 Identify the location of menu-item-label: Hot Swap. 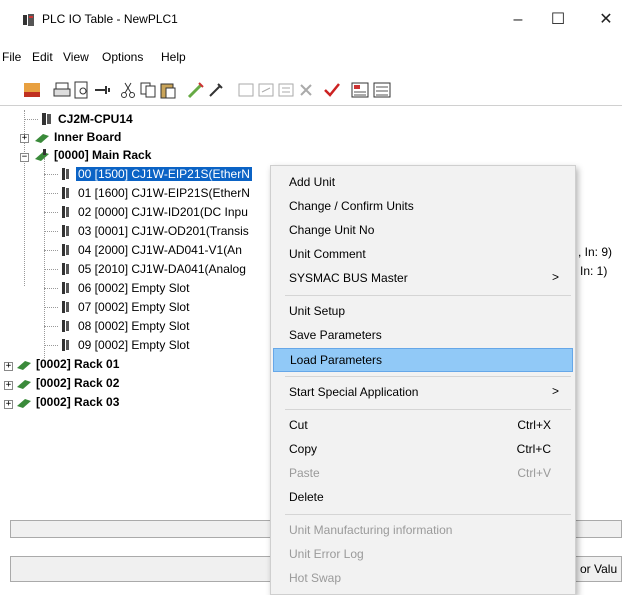
(315, 578).